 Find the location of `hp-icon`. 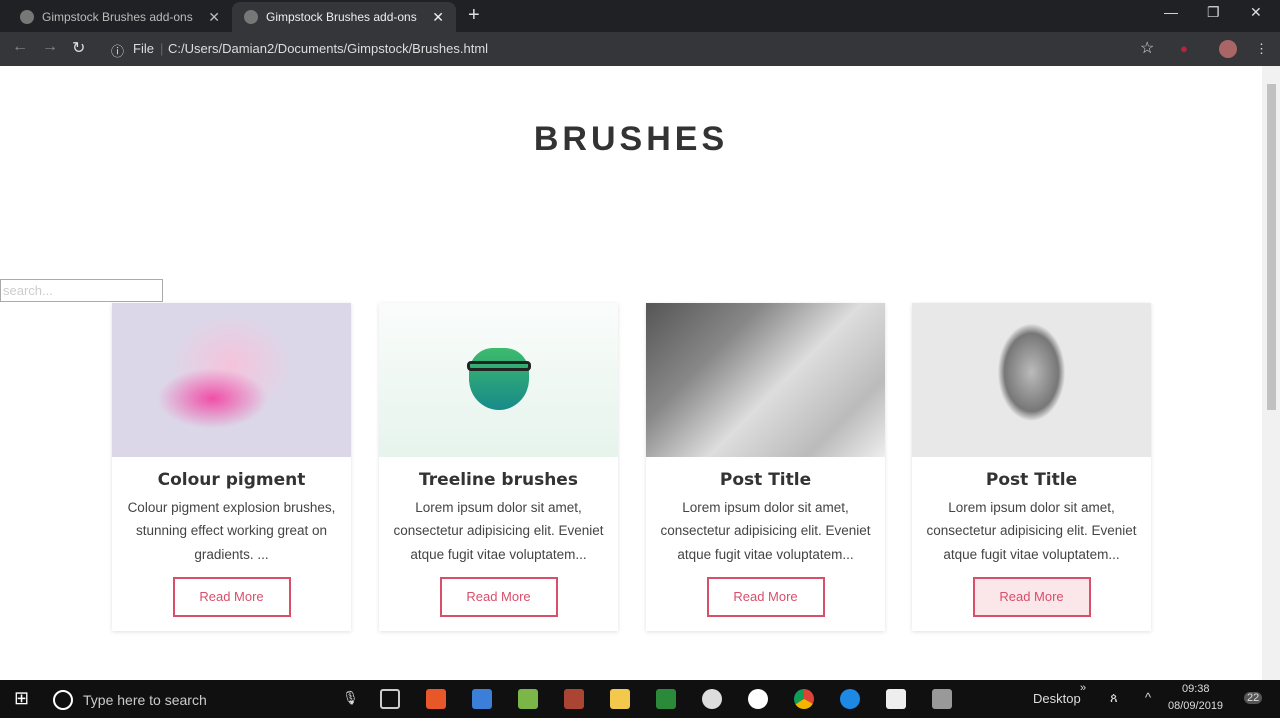

hp-icon is located at coordinates (758, 699).